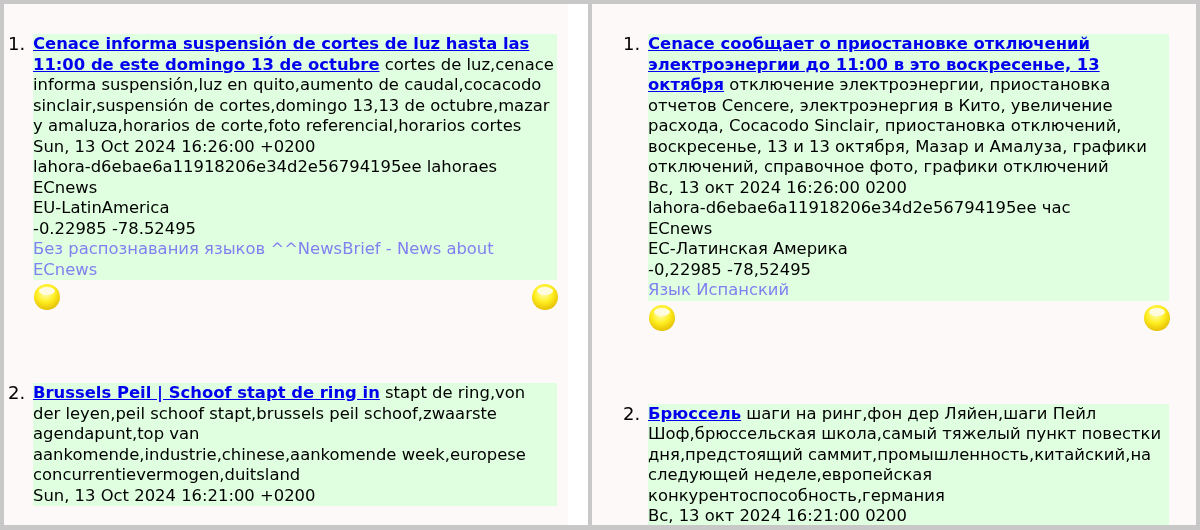 This screenshot has height=530, width=1200. What do you see at coordinates (175, 146) in the screenshot?
I see `meta-line: Sun, 13 Oct 2024 16:26:00 +0200` at bounding box center [175, 146].